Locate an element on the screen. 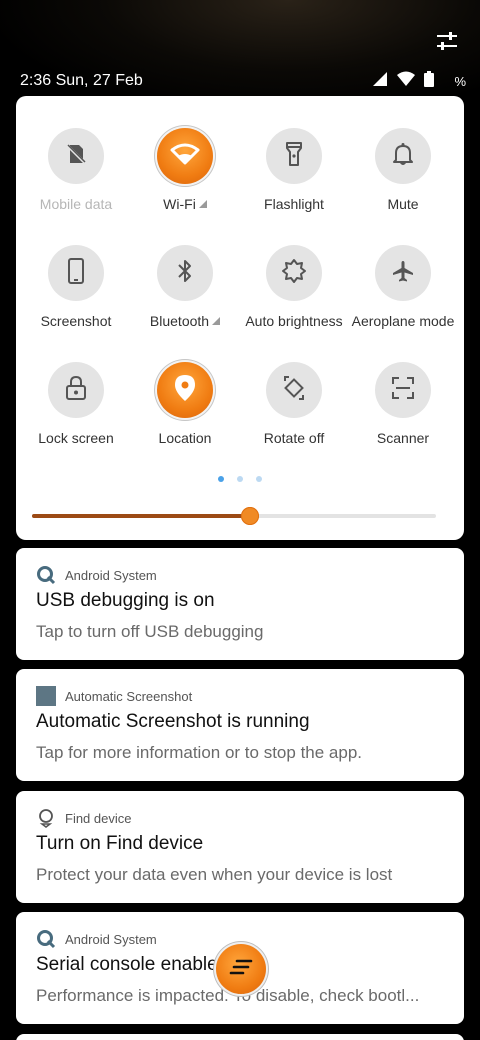  lock-icon is located at coordinates (76, 390).